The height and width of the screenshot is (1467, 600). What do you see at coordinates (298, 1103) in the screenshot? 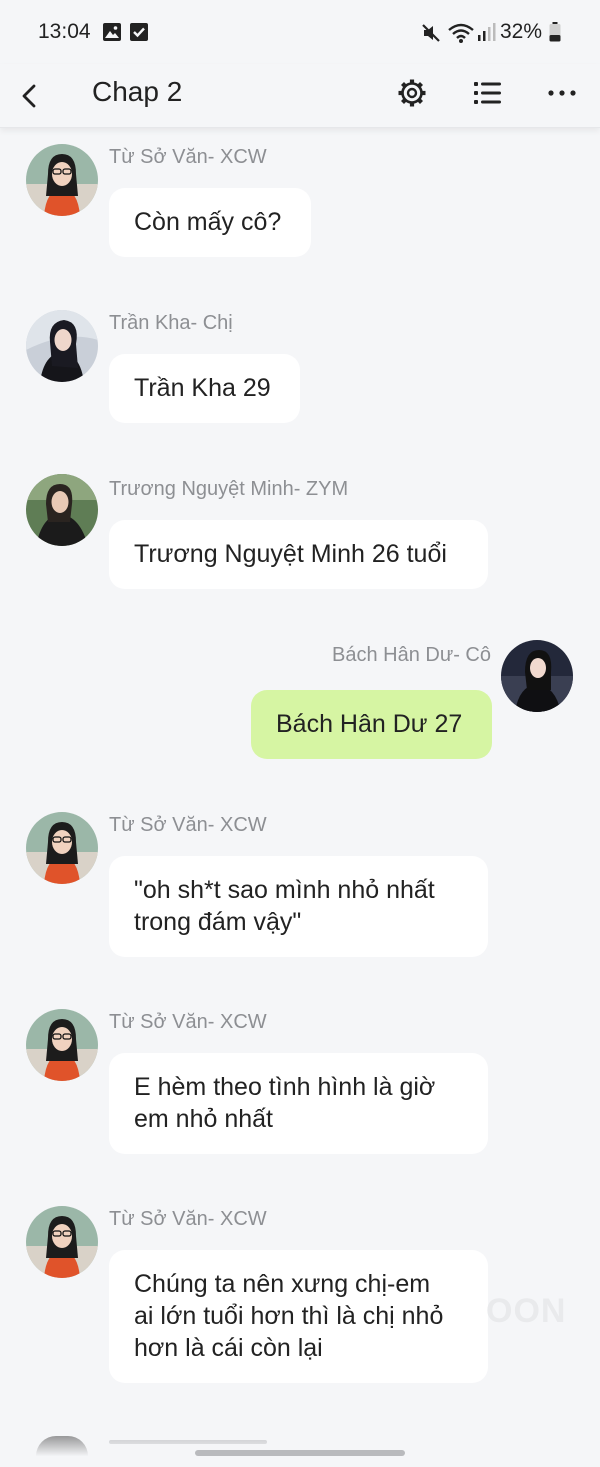
I see `message-bubble: E hèm theo tình hình là giờ em nhỏ nhất` at bounding box center [298, 1103].